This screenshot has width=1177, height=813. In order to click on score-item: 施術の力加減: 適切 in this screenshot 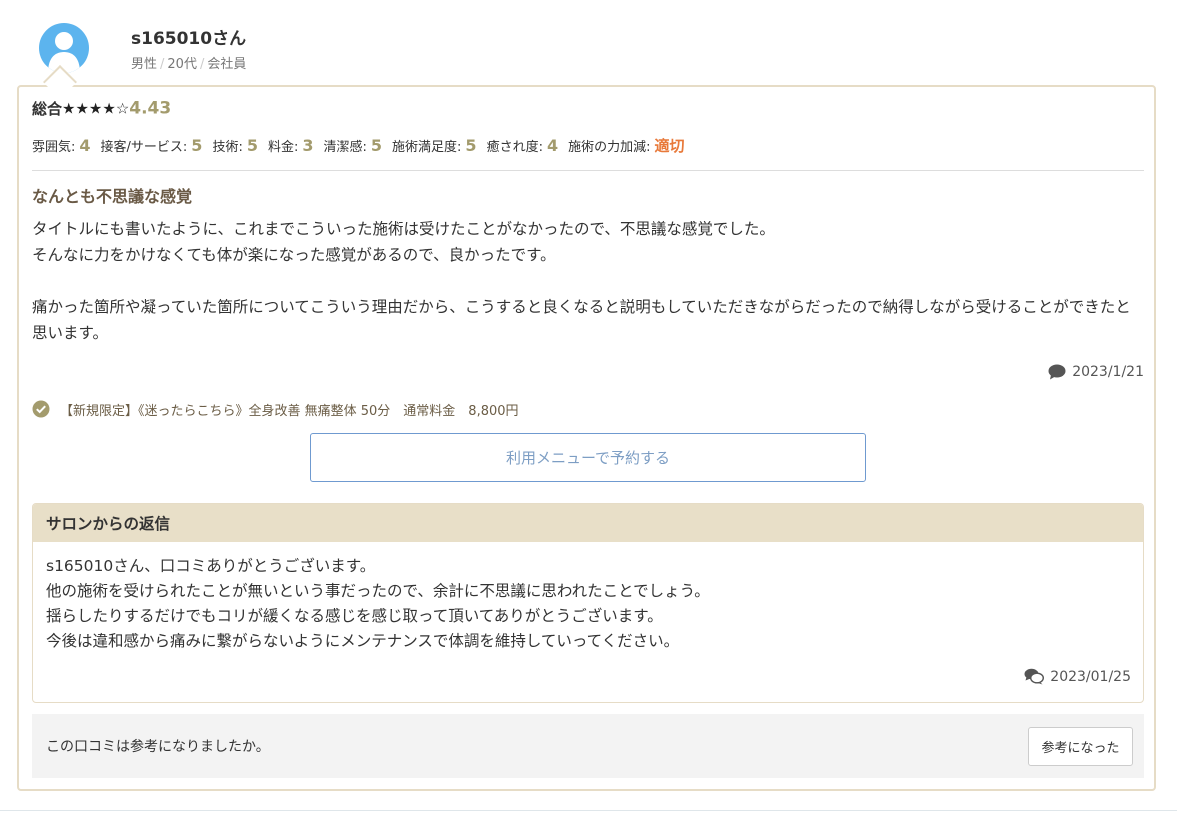, I will do `click(629, 145)`.